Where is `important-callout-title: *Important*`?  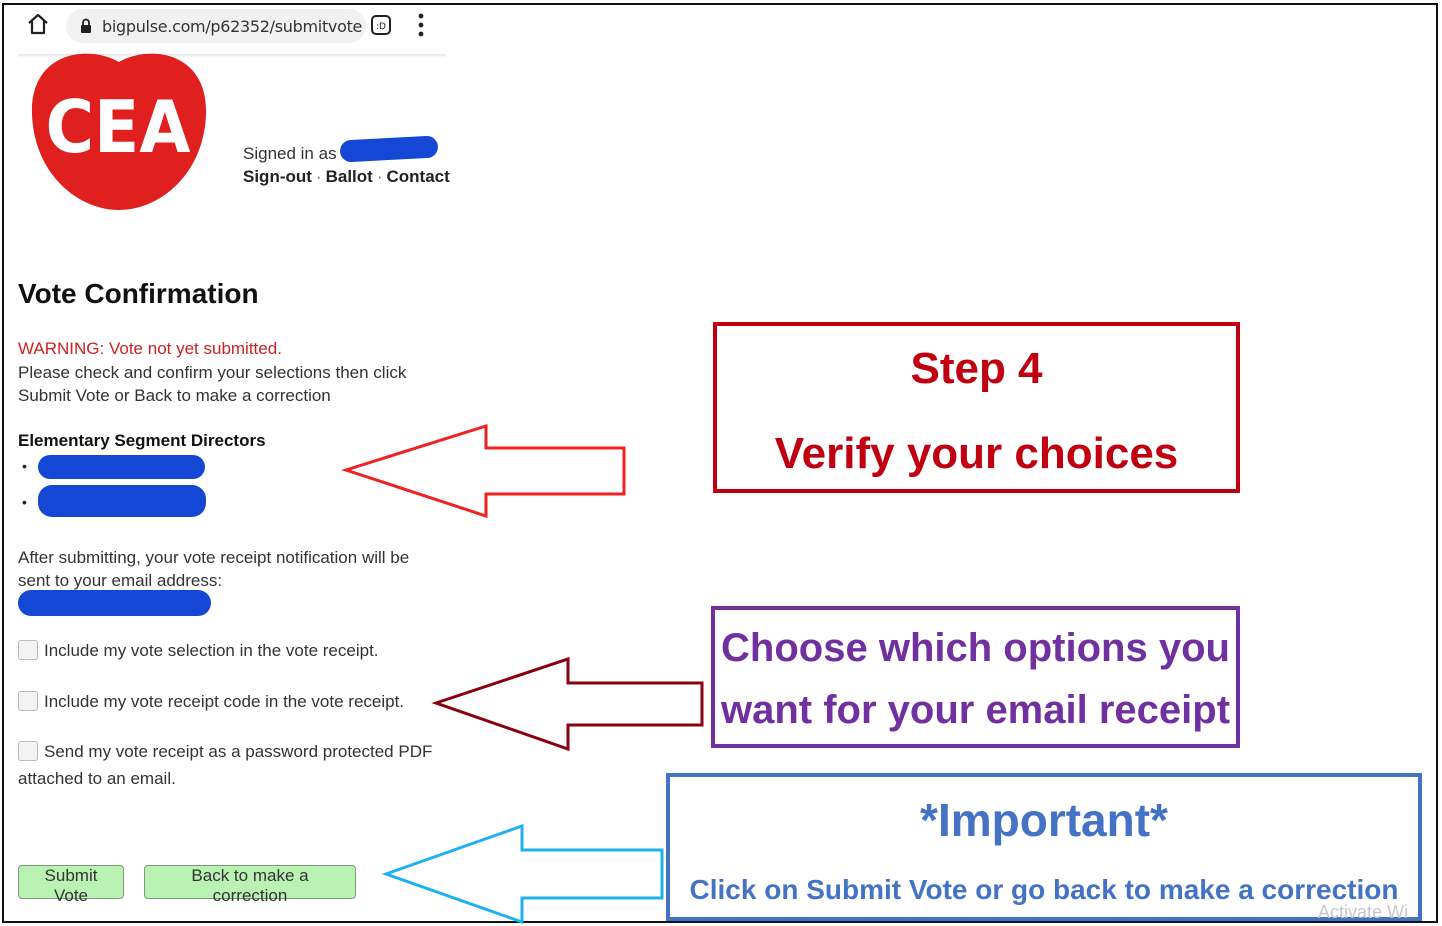
important-callout-title: *Important* is located at coordinates (1044, 820).